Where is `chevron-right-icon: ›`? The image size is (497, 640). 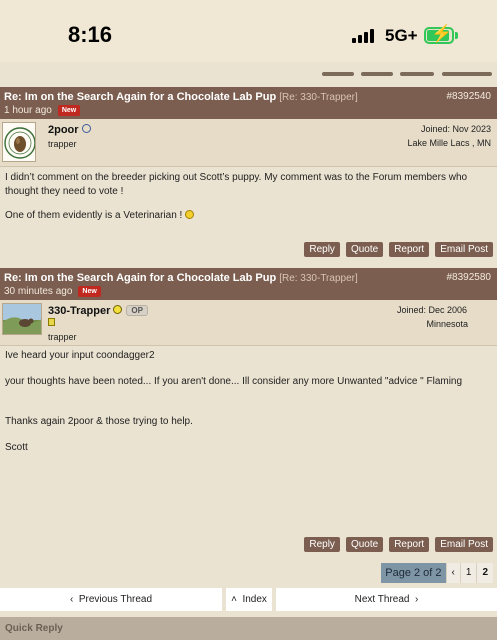 chevron-right-icon: › is located at coordinates (417, 599).